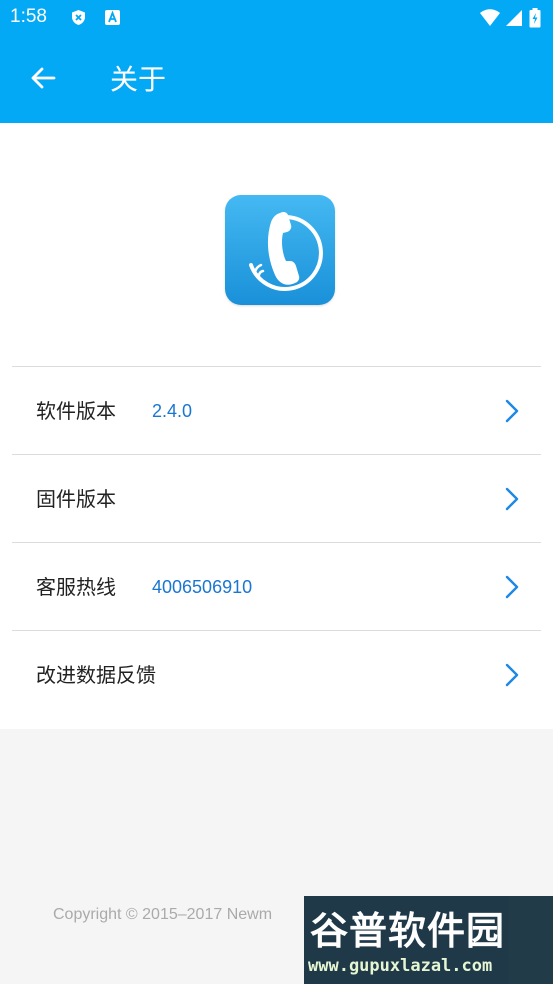  I want to click on watermark-url: www.gupuxlazal.com, so click(400, 966).